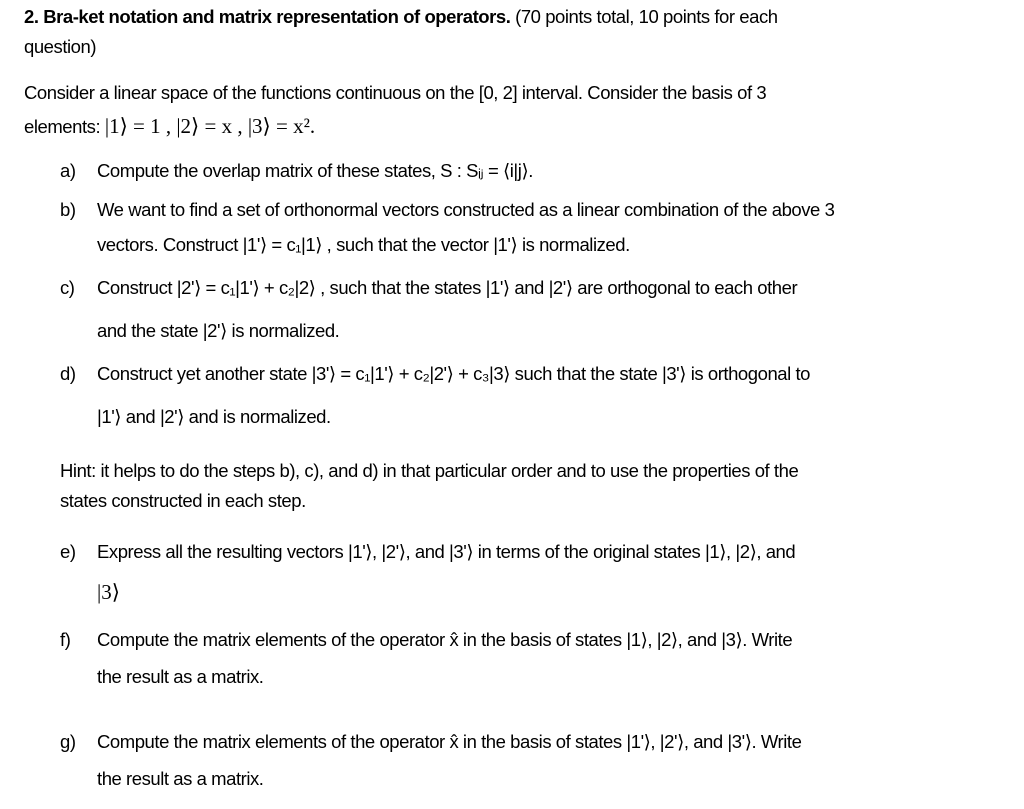 This screenshot has width=1024, height=809. What do you see at coordinates (218, 330) in the screenshot?
I see `question-c-line-2: and the state |2'⟩ is normalized.` at bounding box center [218, 330].